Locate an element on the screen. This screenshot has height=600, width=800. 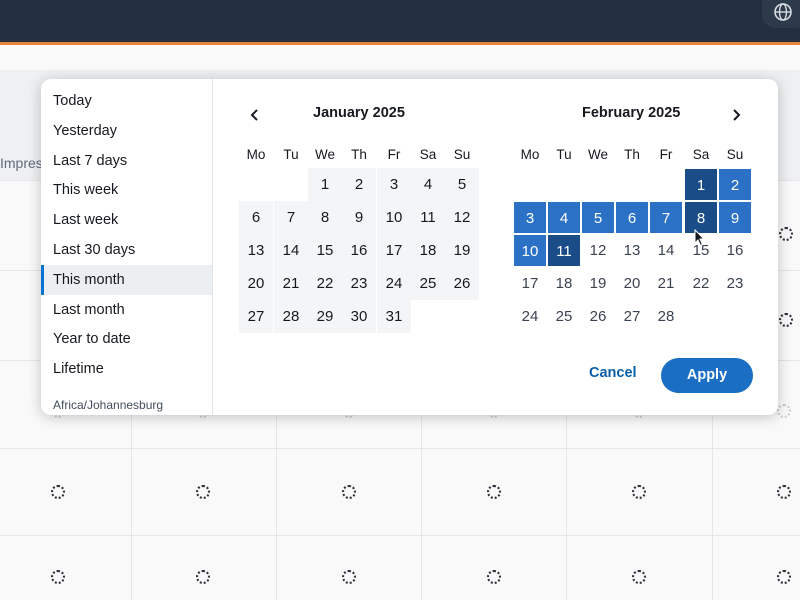
weekday-label: Sa is located at coordinates (701, 154).